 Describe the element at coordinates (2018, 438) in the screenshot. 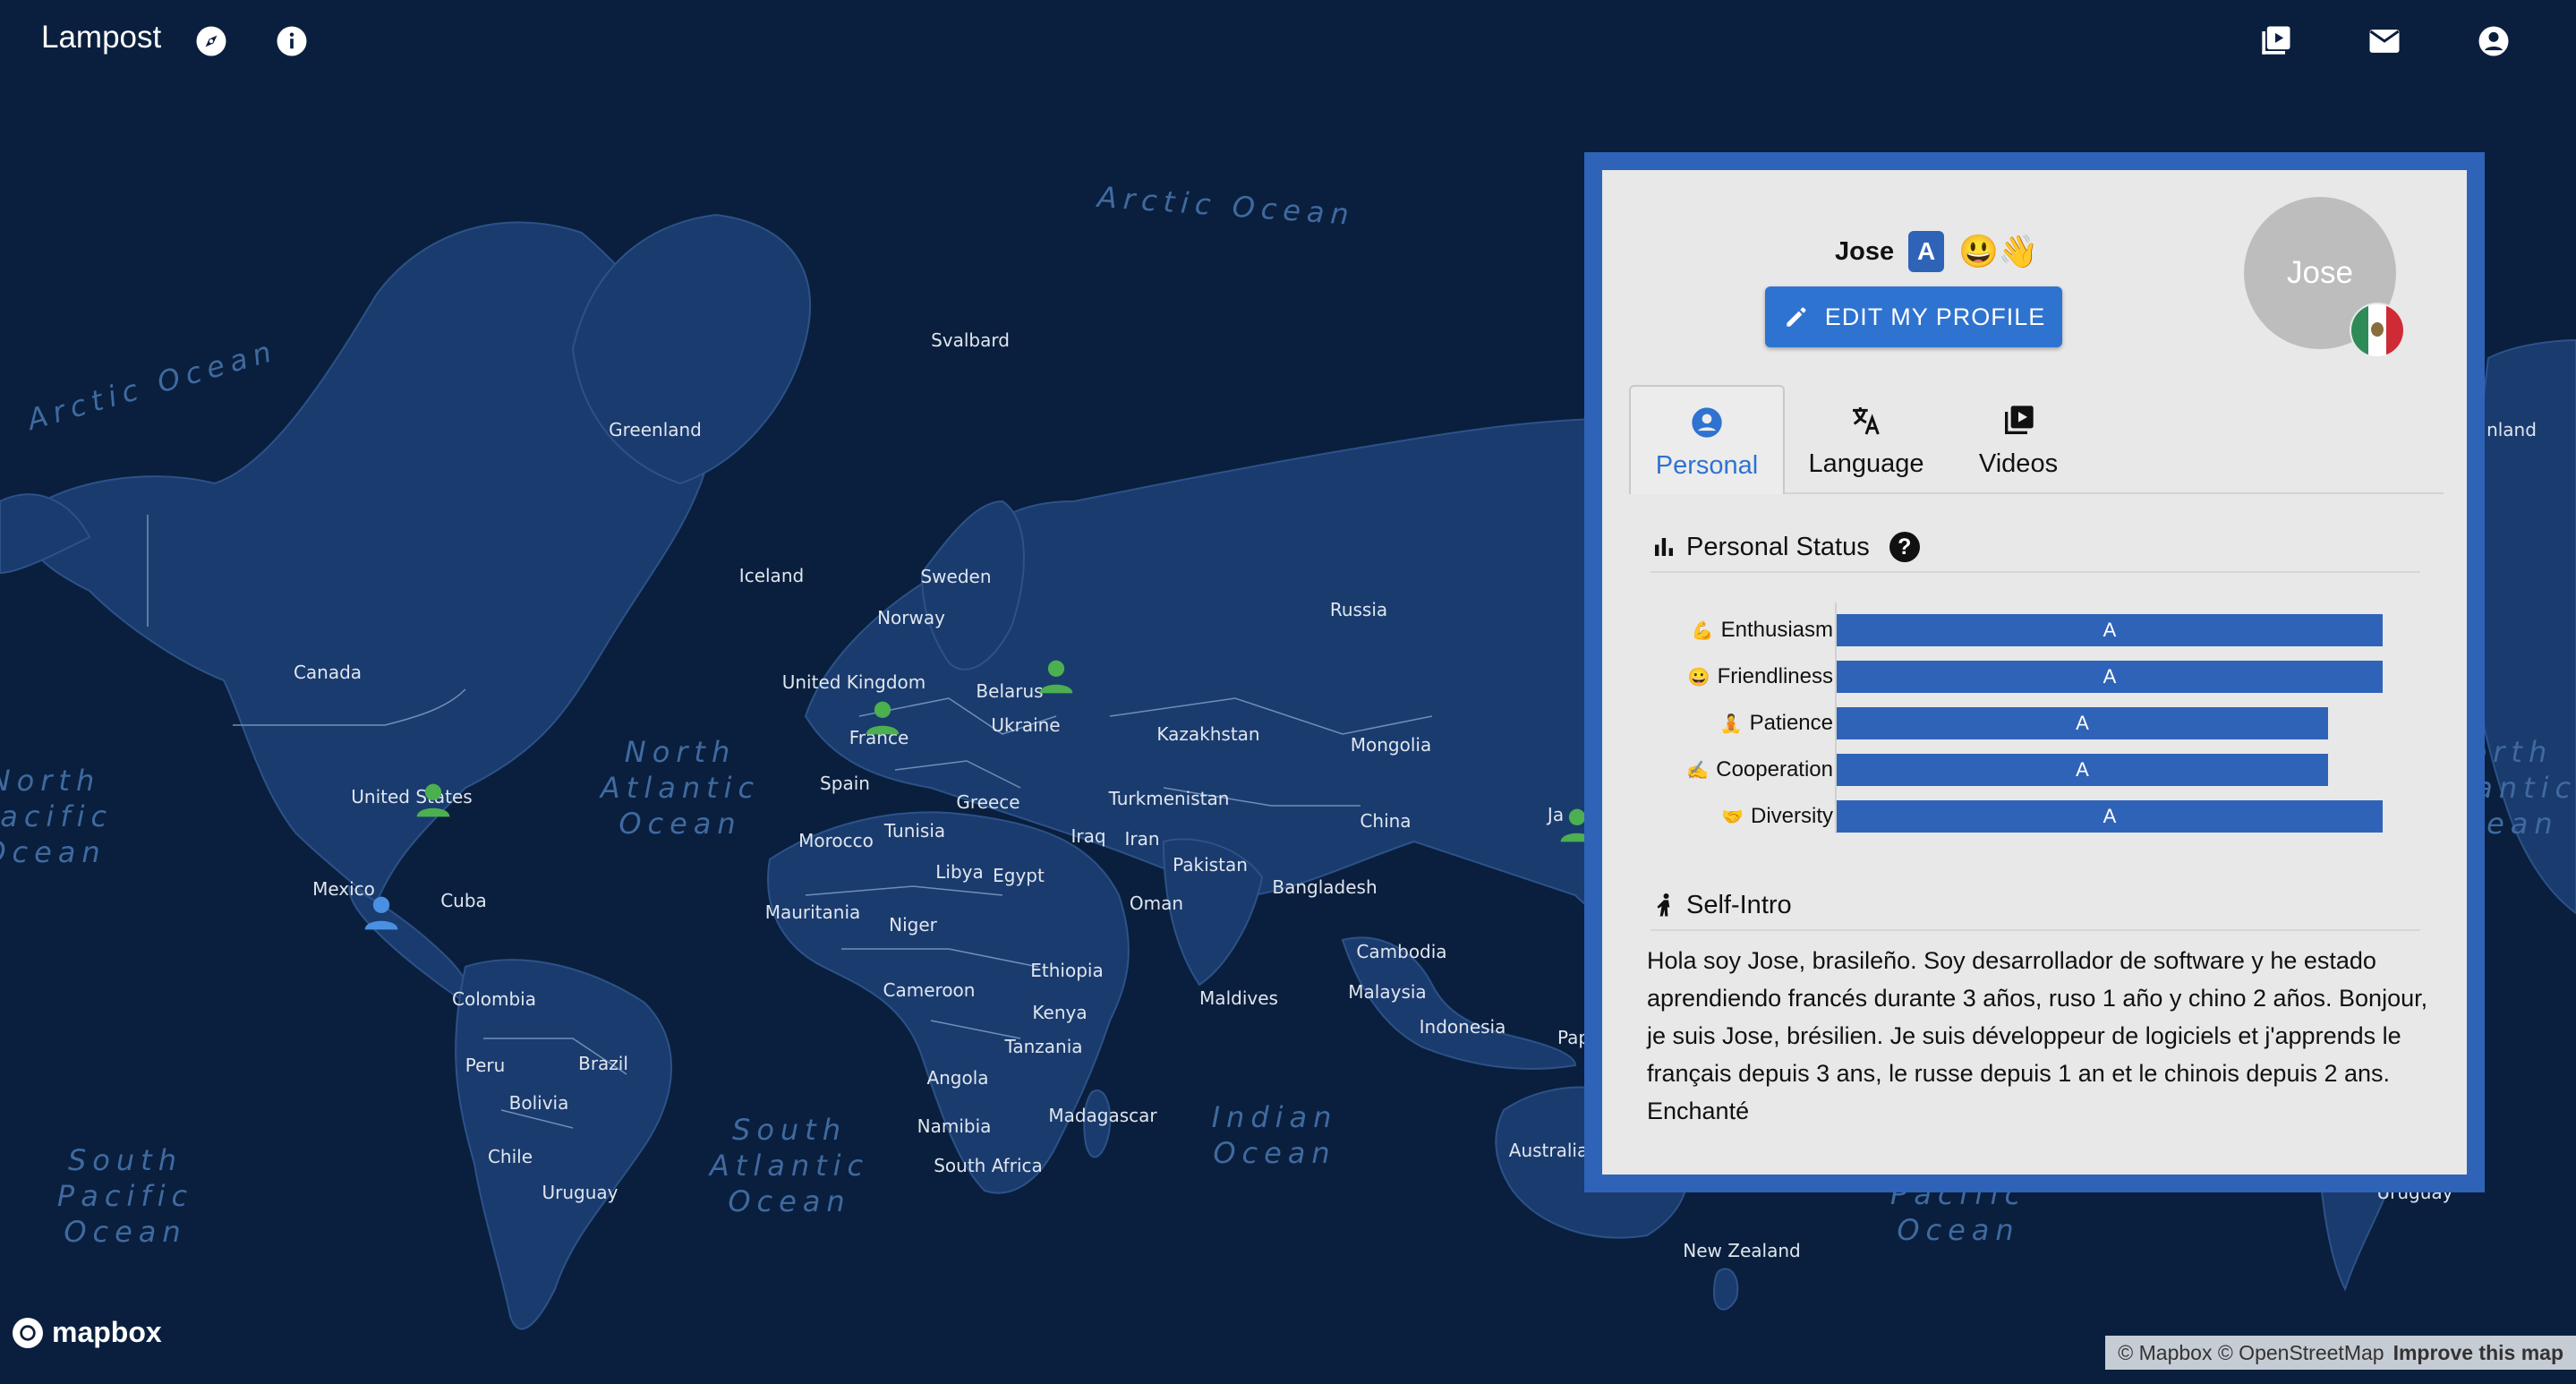

I see `tab-videos: Videos` at that location.